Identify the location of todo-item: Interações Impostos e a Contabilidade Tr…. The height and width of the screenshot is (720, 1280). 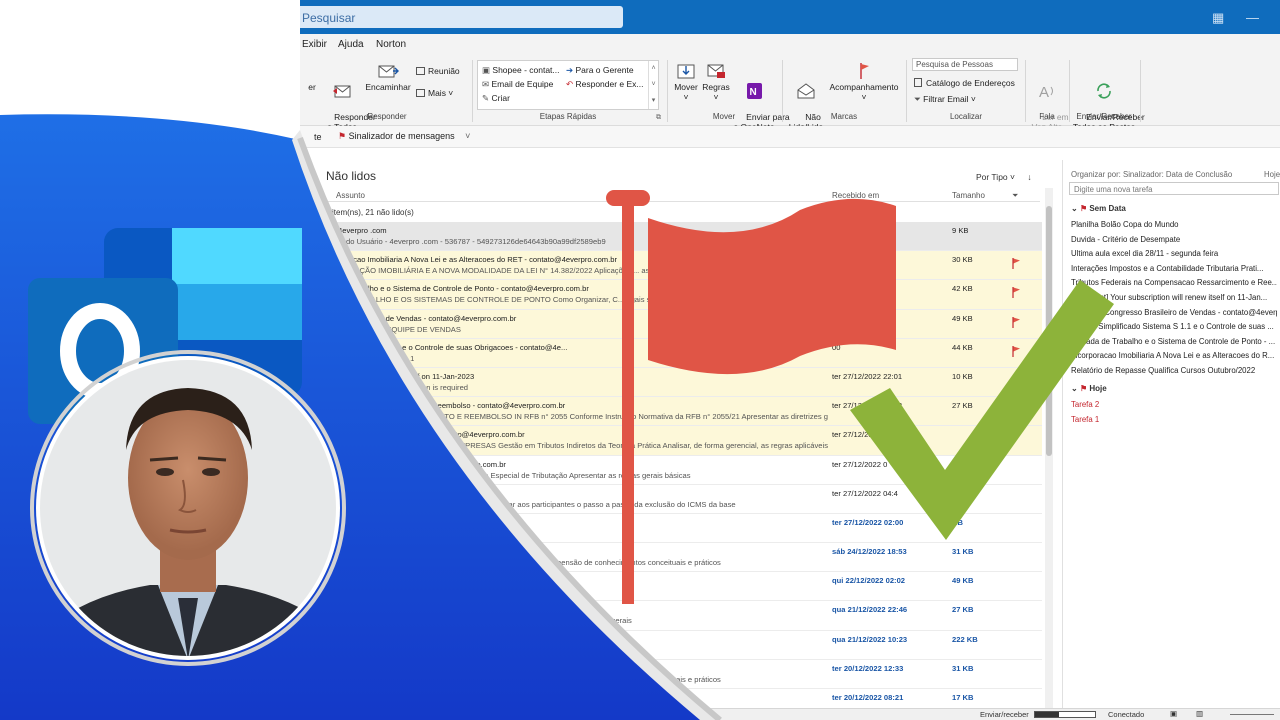
(1174, 268).